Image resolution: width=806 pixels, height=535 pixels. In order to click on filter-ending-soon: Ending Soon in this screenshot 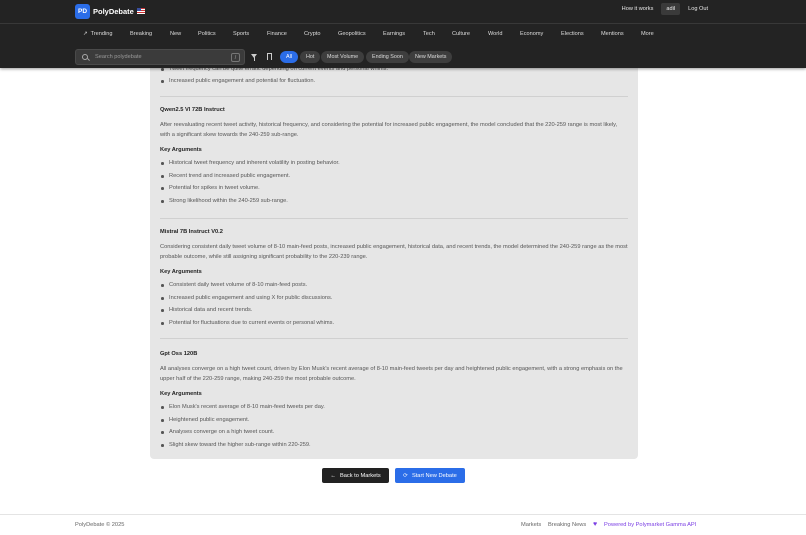, I will do `click(387, 57)`.